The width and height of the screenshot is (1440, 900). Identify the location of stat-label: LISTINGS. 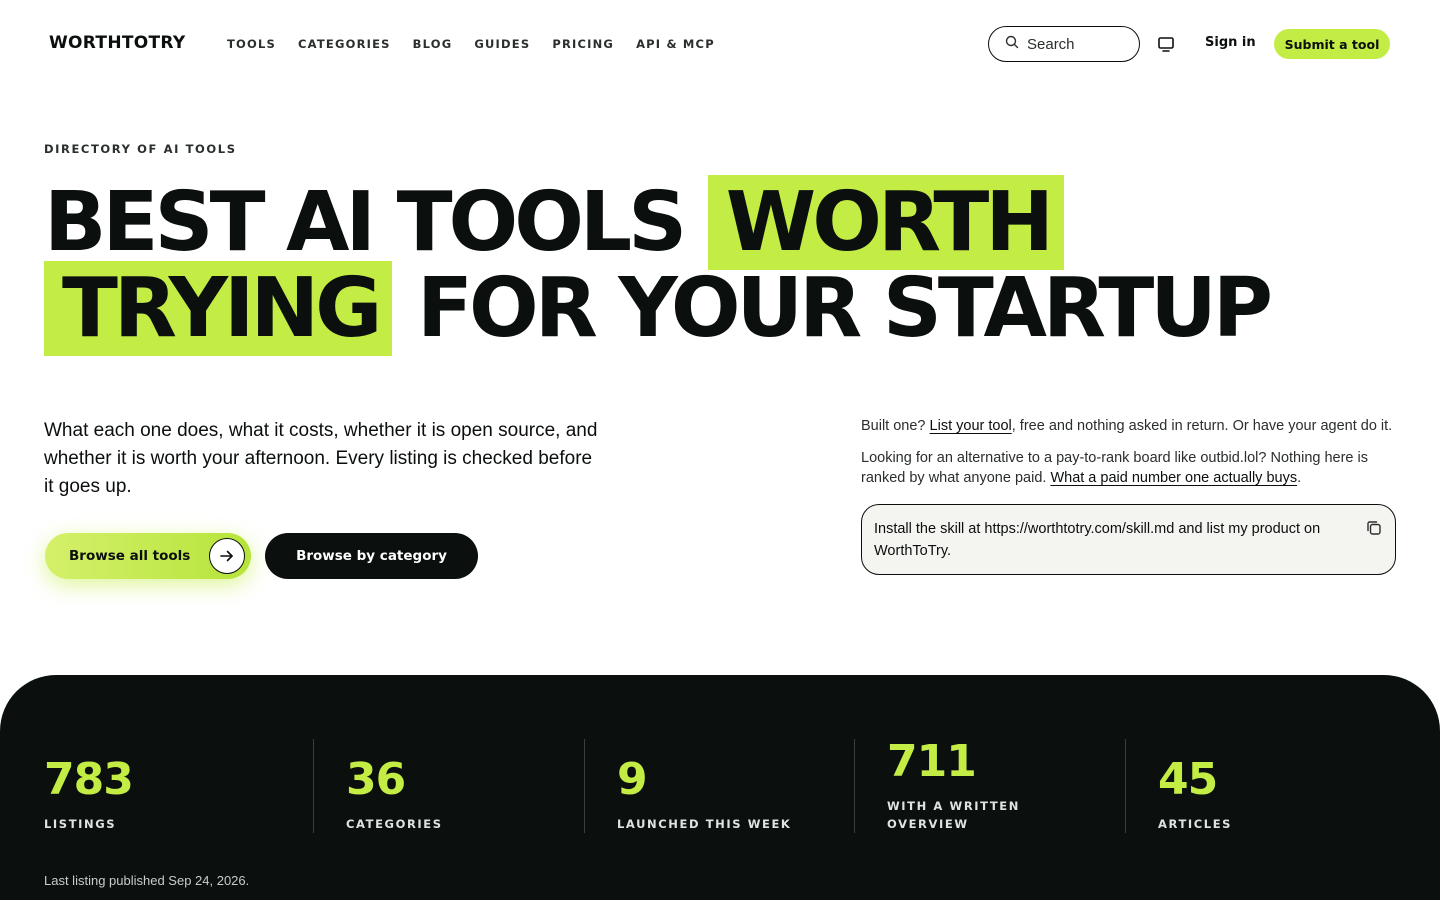
(80, 824).